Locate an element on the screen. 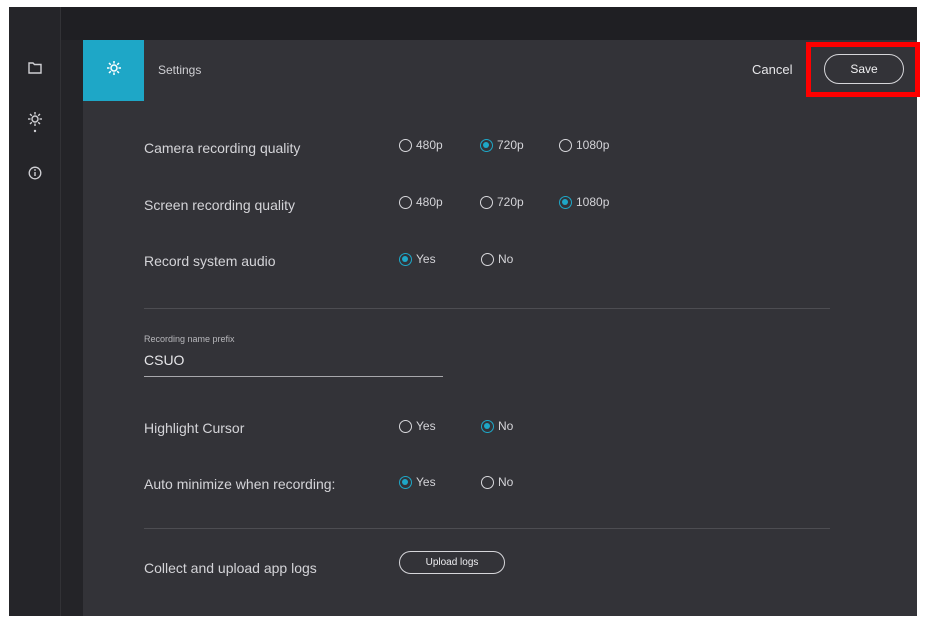 This screenshot has height=622, width=934. name-prefix-label: Recording name prefix is located at coordinates (189, 339).